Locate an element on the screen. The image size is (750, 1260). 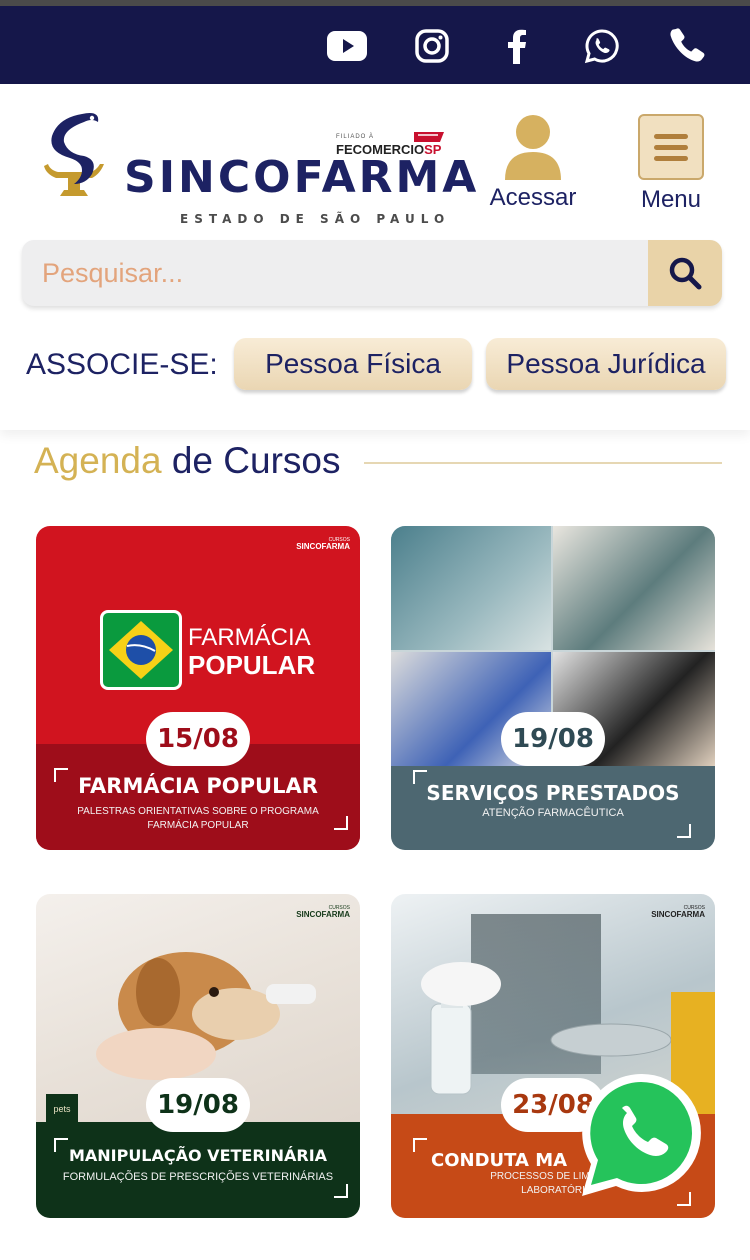
brand-name: SINCOFARMA is located at coordinates (302, 177).